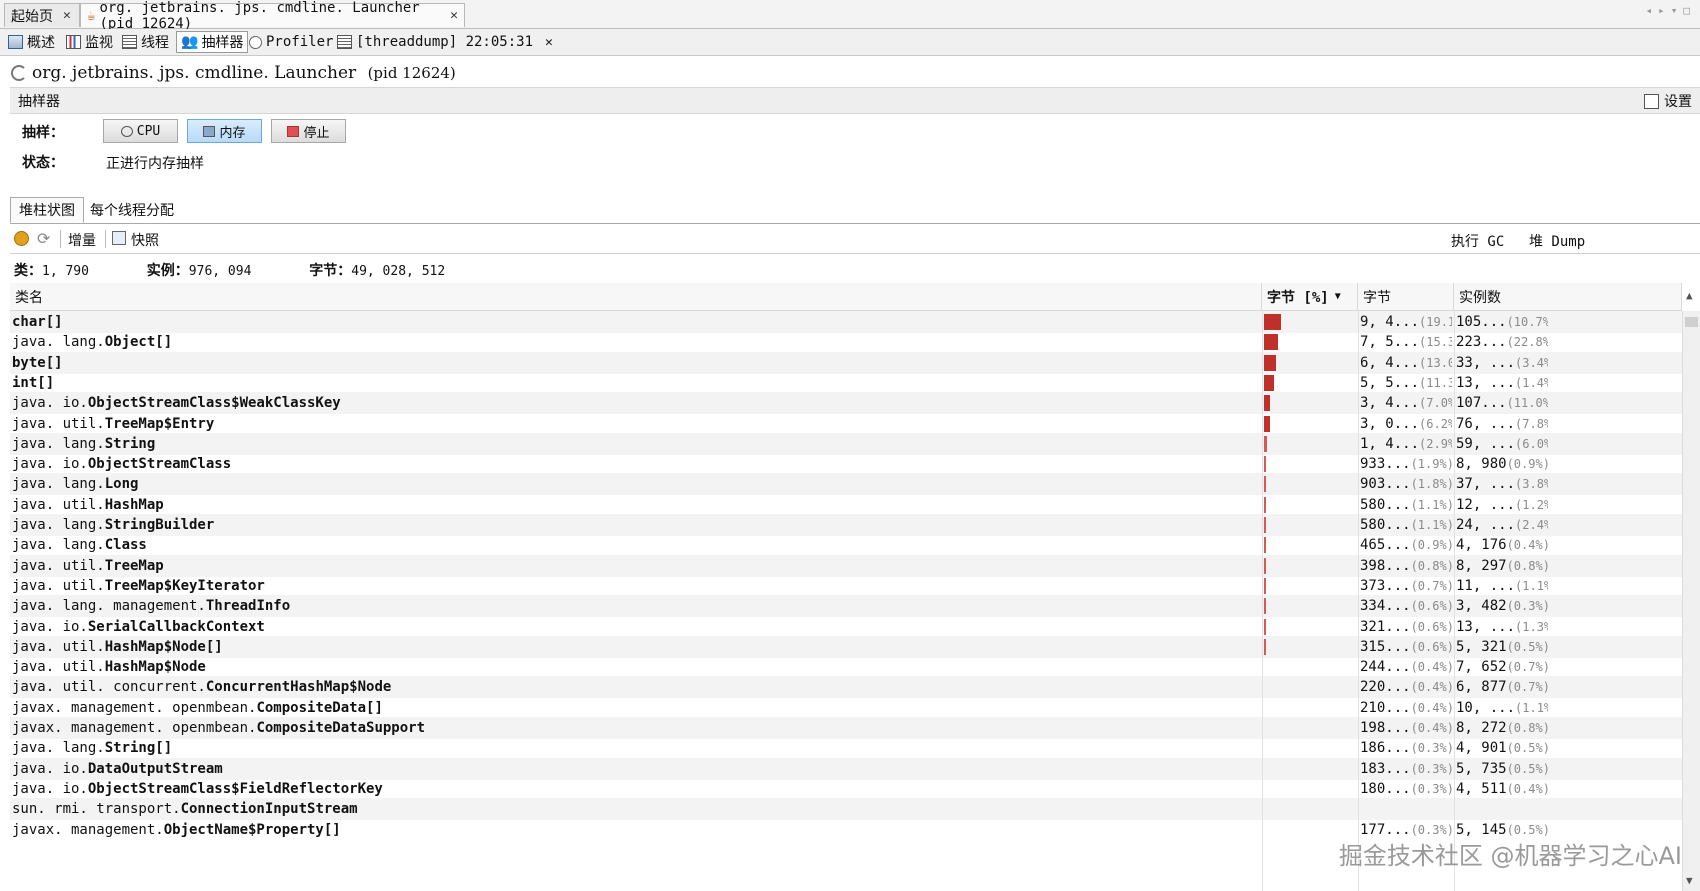 The image size is (1700, 891). I want to click on class-simple-name: CompositeData[], so click(319, 707).